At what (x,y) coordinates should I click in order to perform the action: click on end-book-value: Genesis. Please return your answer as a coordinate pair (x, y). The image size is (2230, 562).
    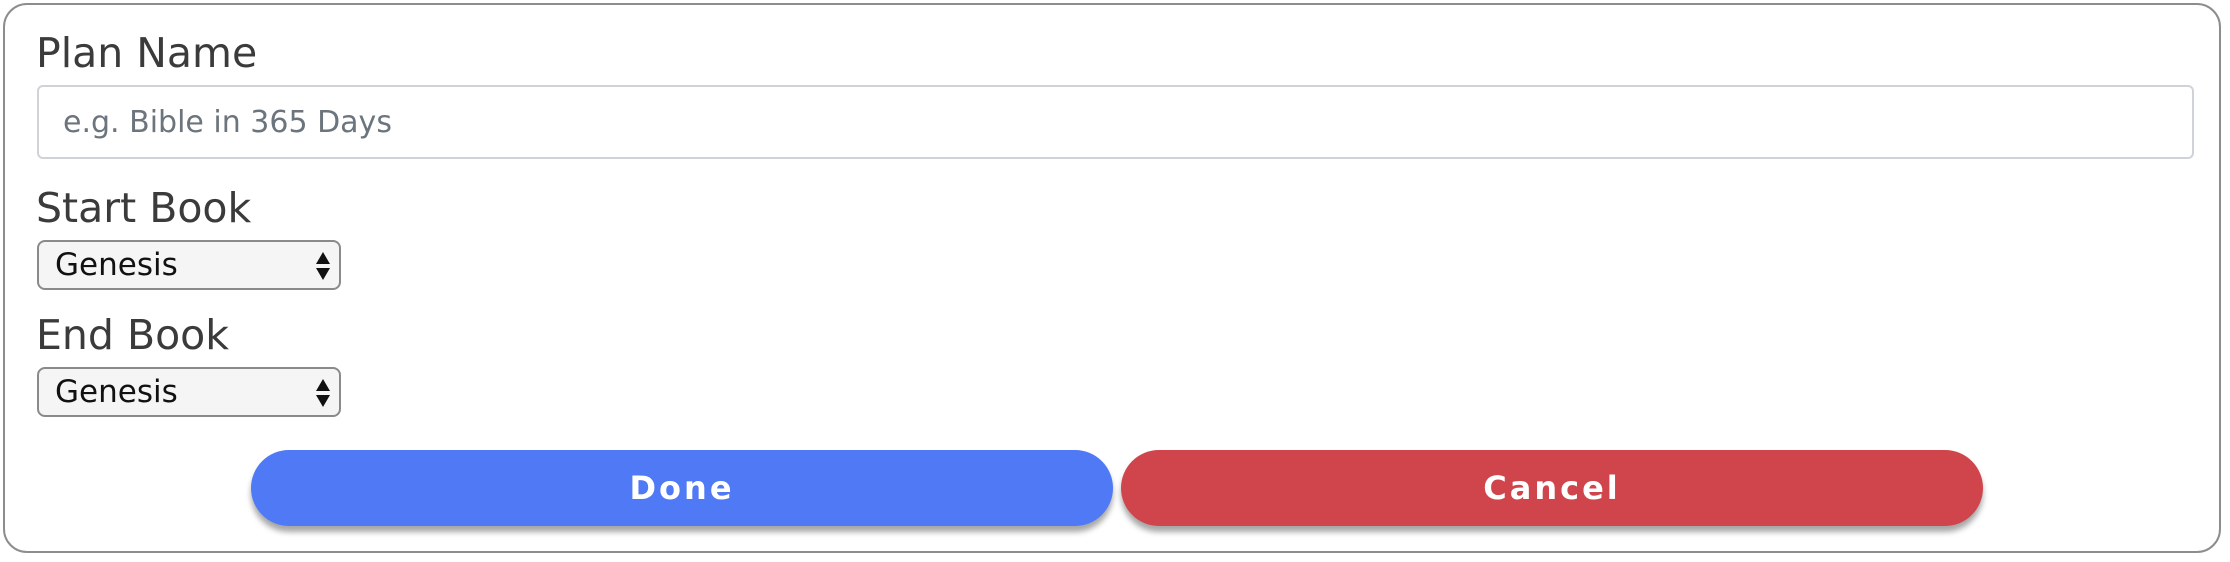
    Looking at the image, I should click on (116, 392).